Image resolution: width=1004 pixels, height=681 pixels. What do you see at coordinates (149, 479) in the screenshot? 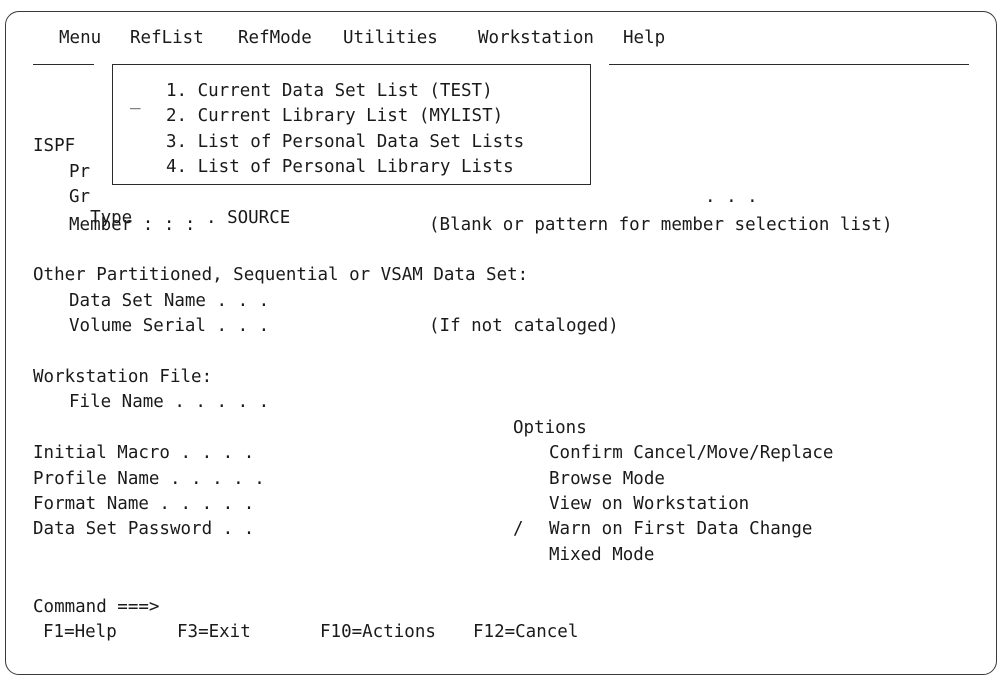
I see `profile-name-field: Profile Name . . . . .` at bounding box center [149, 479].